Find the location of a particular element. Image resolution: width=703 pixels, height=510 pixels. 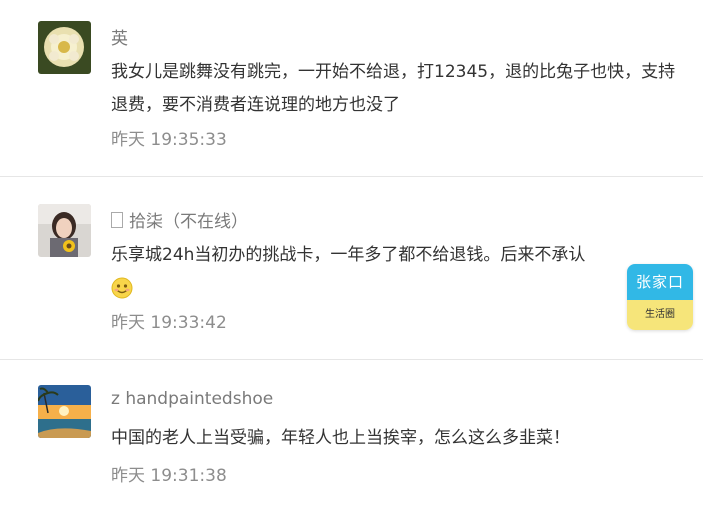

comment-time: 昨天 19:31:38 is located at coordinates (169, 476).